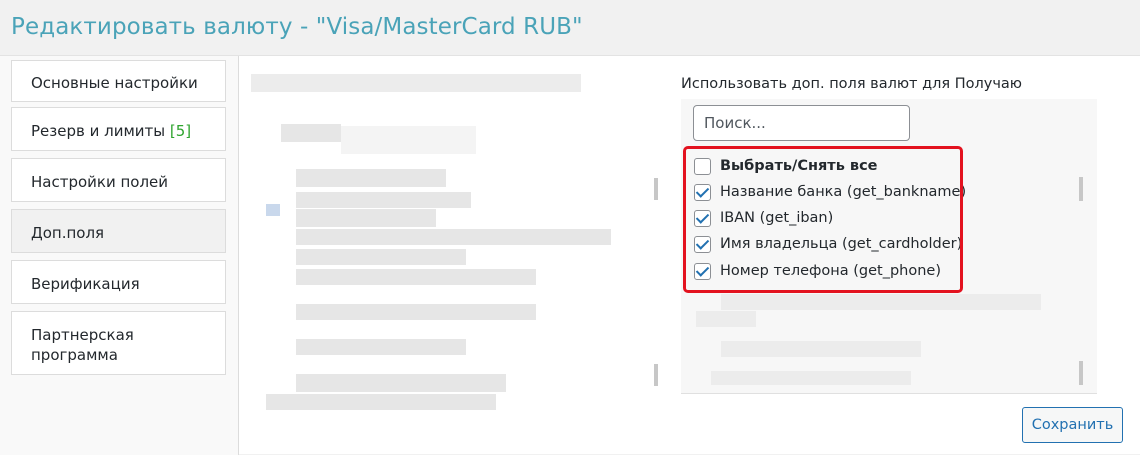 This screenshot has width=1140, height=455. I want to click on tab-extra-fields: Доп.поля, so click(118, 231).